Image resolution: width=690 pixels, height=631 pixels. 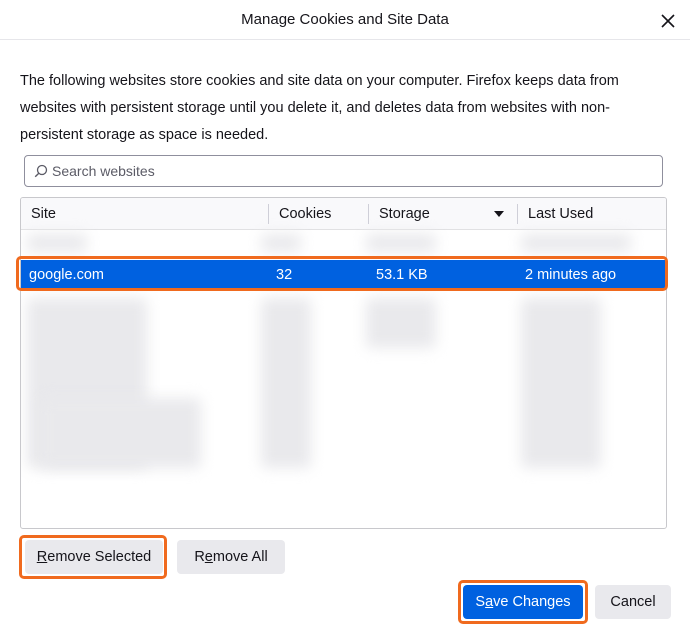 I want to click on close-button, so click(x=668, y=21).